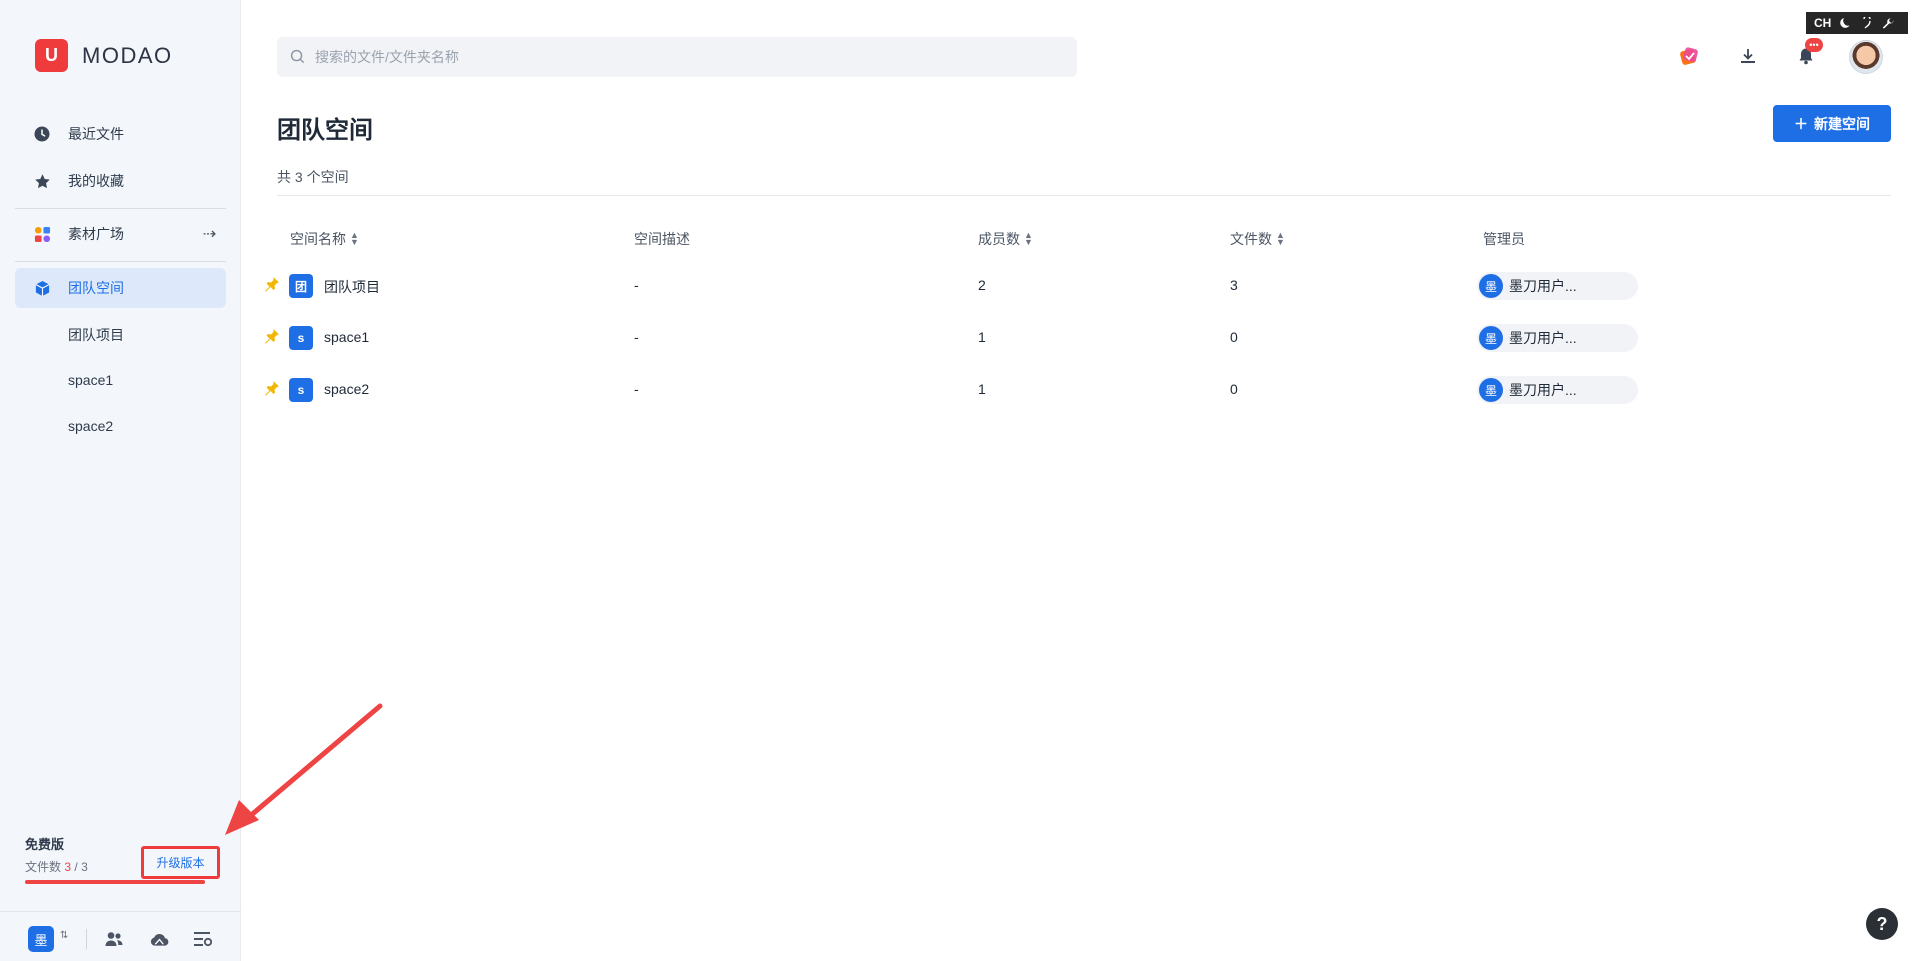 The width and height of the screenshot is (1920, 961). I want to click on column-header-members: 成员数 ▲ ▼, so click(1005, 239).